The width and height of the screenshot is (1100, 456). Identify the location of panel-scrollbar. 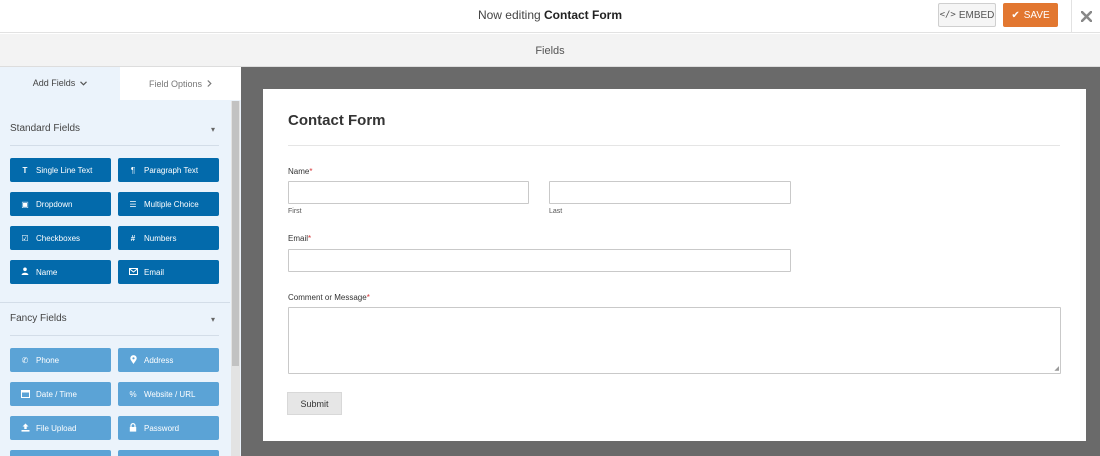
(235, 278).